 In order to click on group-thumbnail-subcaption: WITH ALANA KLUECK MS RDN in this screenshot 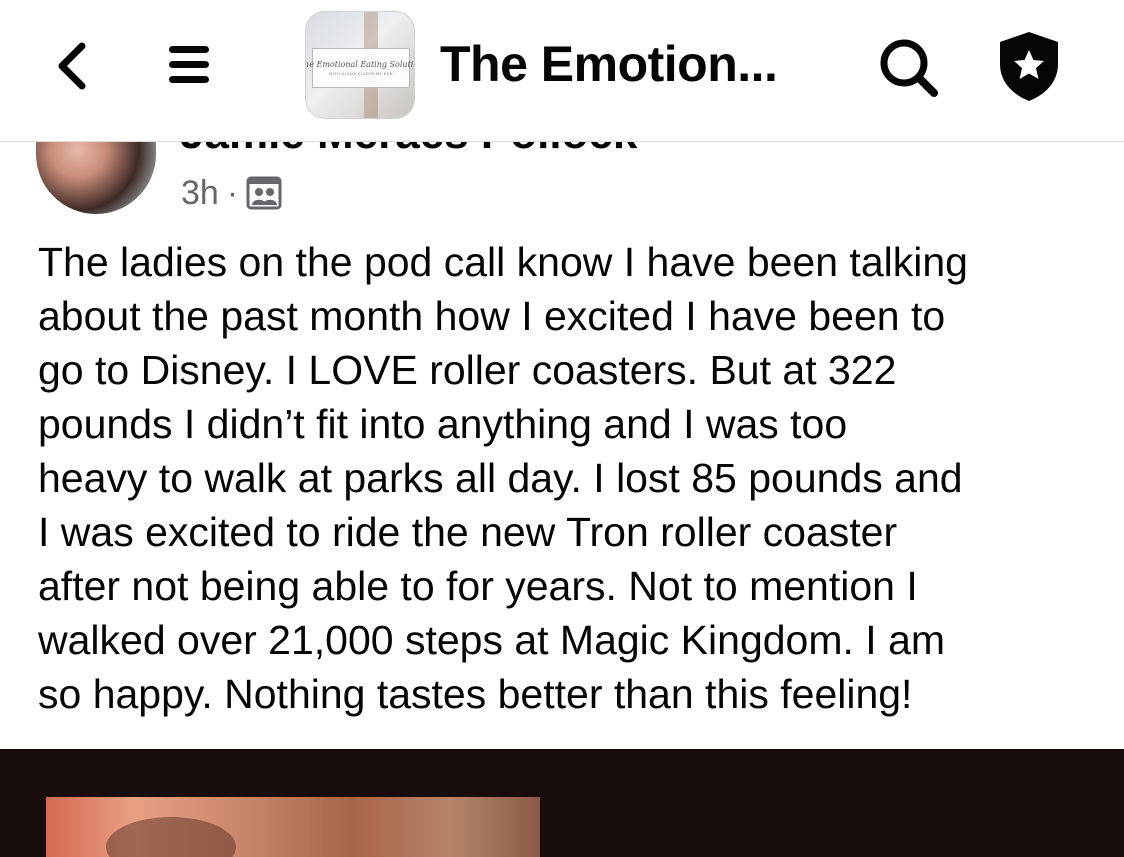, I will do `click(361, 74)`.